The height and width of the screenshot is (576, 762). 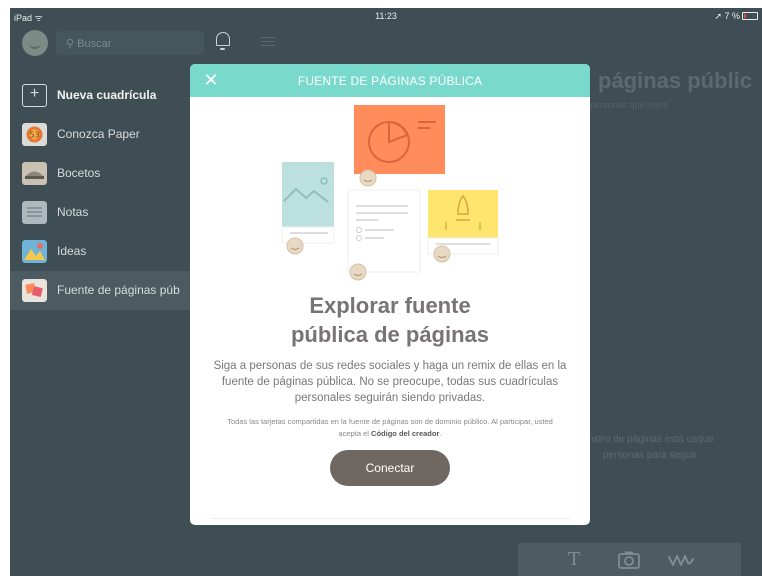 I want to click on sidebar-item-conozca-paper: 53 Conozca Paper, so click(x=105, y=134).